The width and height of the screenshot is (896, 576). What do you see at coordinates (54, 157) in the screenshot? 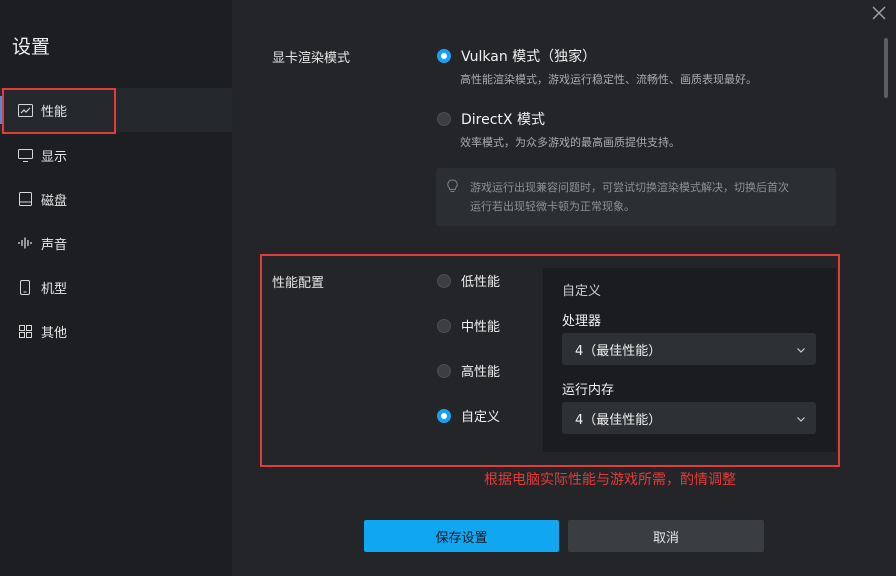
I see `sidebar-item-label: 显示` at bounding box center [54, 157].